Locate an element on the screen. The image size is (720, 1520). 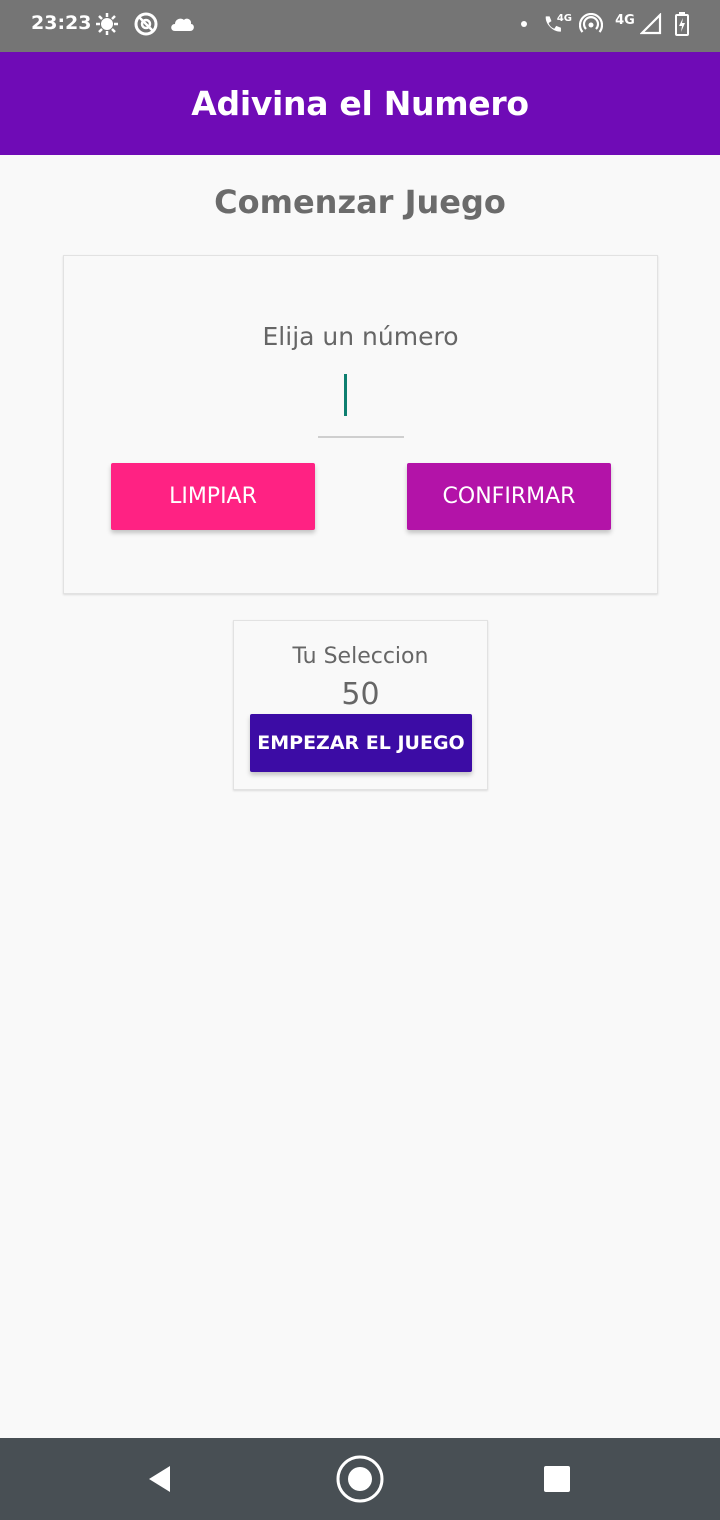
battery-icon is located at coordinates (682, 24).